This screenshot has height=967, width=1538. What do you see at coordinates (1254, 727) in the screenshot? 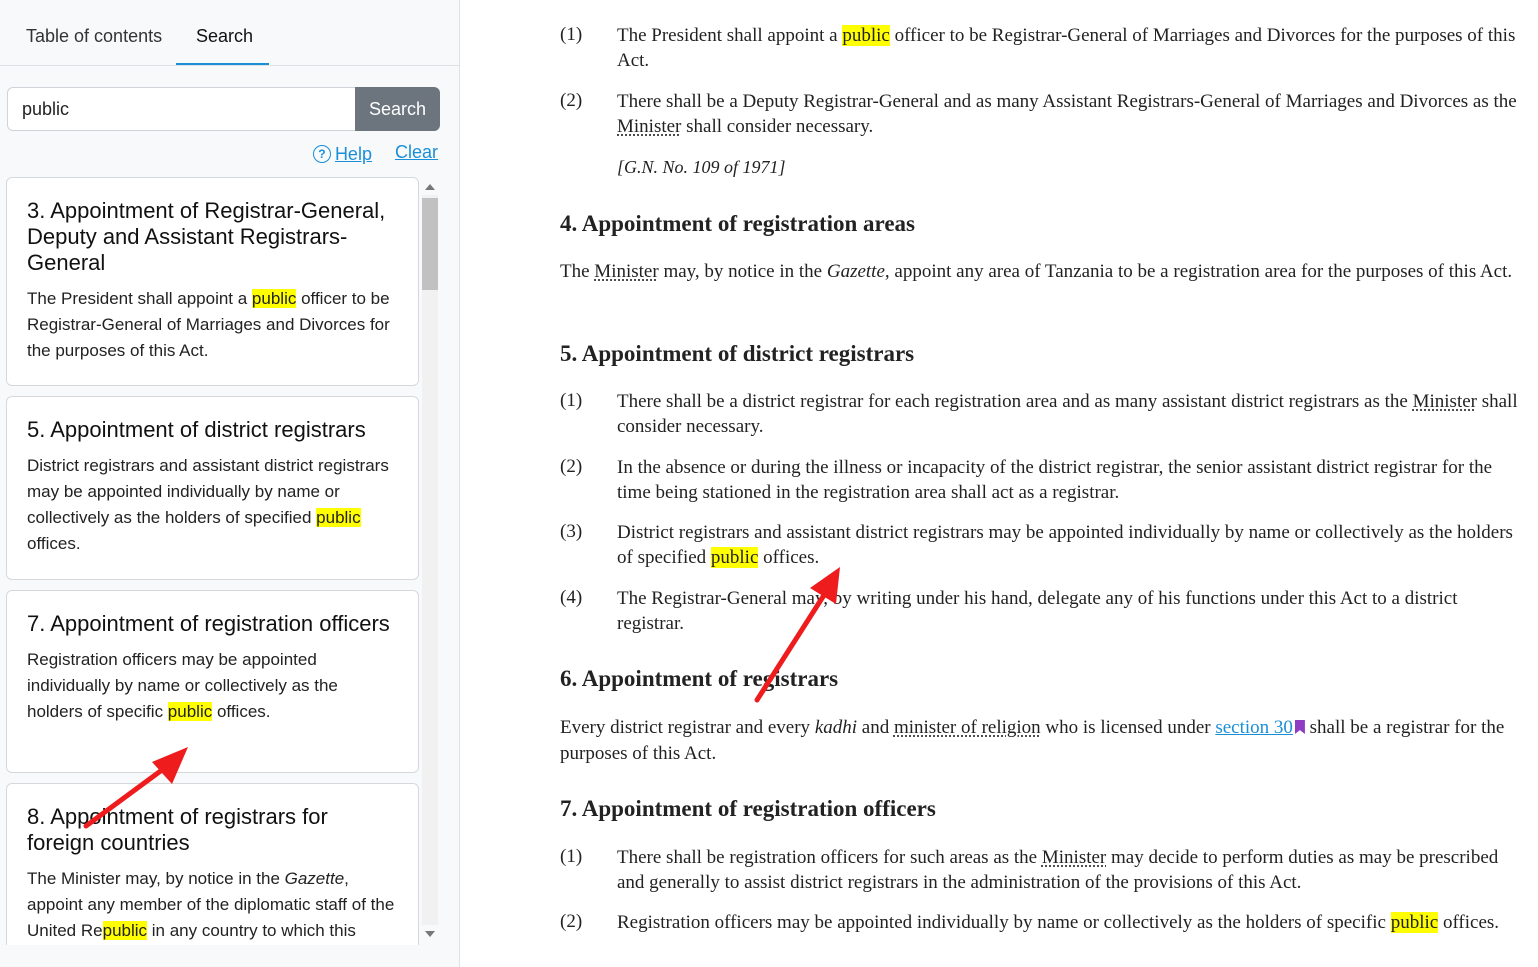
I see `section-link: section 30` at bounding box center [1254, 727].